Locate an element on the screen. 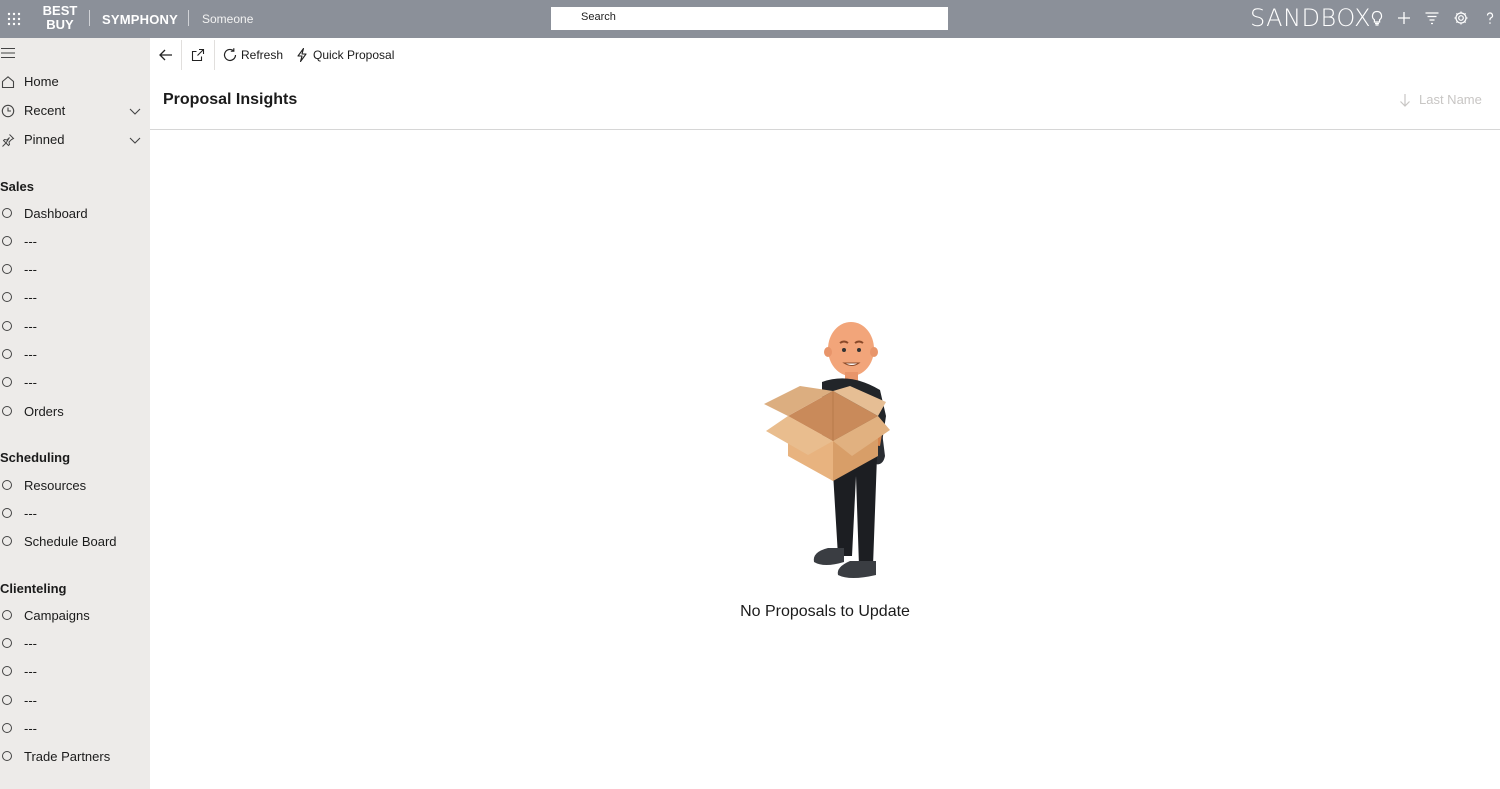 The width and height of the screenshot is (1500, 789). refresh-label: Refresh is located at coordinates (262, 55).